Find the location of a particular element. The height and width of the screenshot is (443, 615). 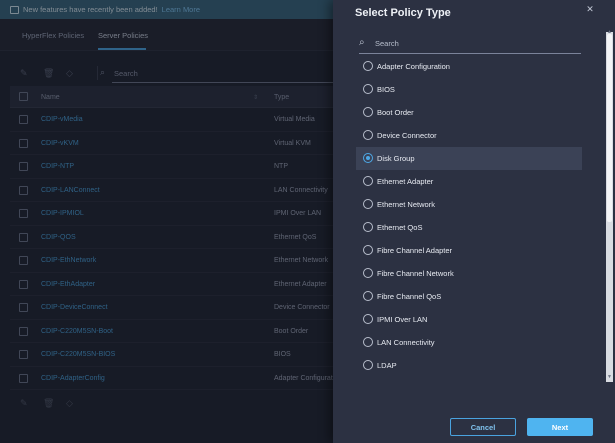

policy-option-ldap: LDAP is located at coordinates (469, 365).